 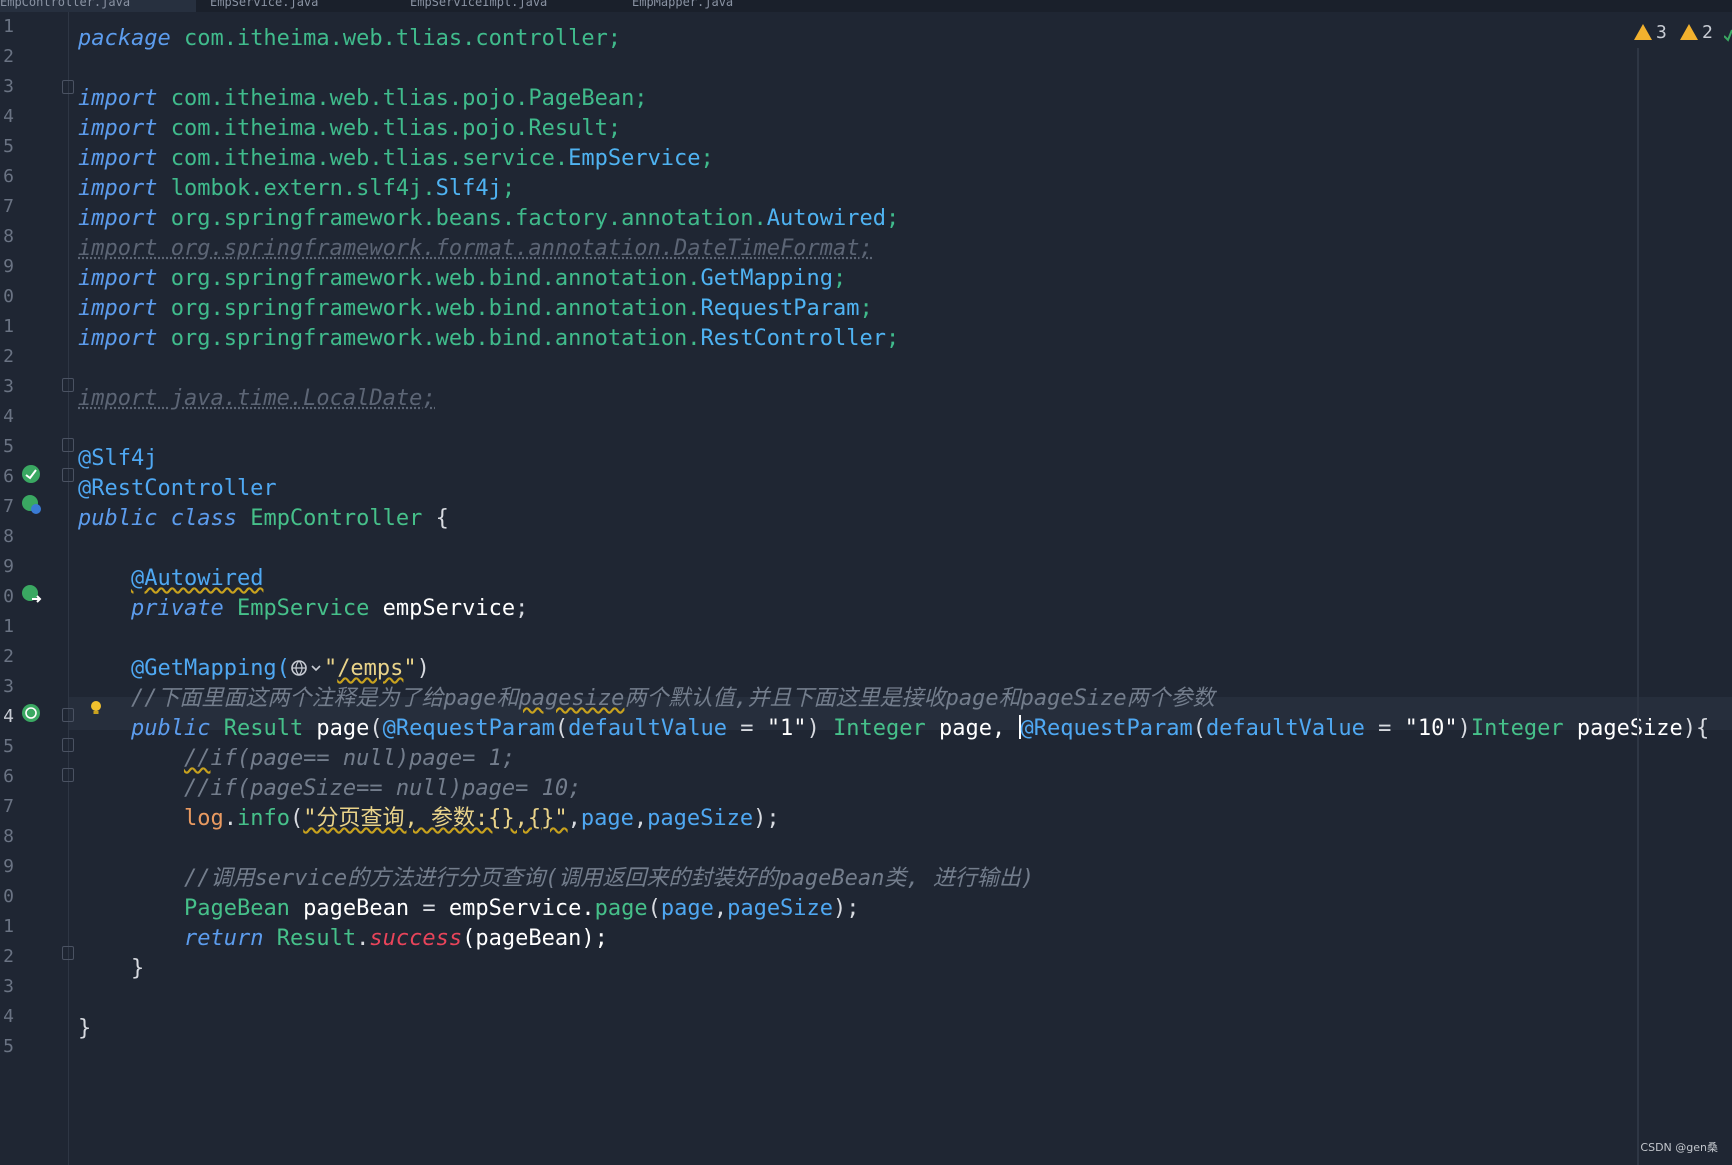 What do you see at coordinates (31, 504) in the screenshot?
I see `spring-bean-class-icon` at bounding box center [31, 504].